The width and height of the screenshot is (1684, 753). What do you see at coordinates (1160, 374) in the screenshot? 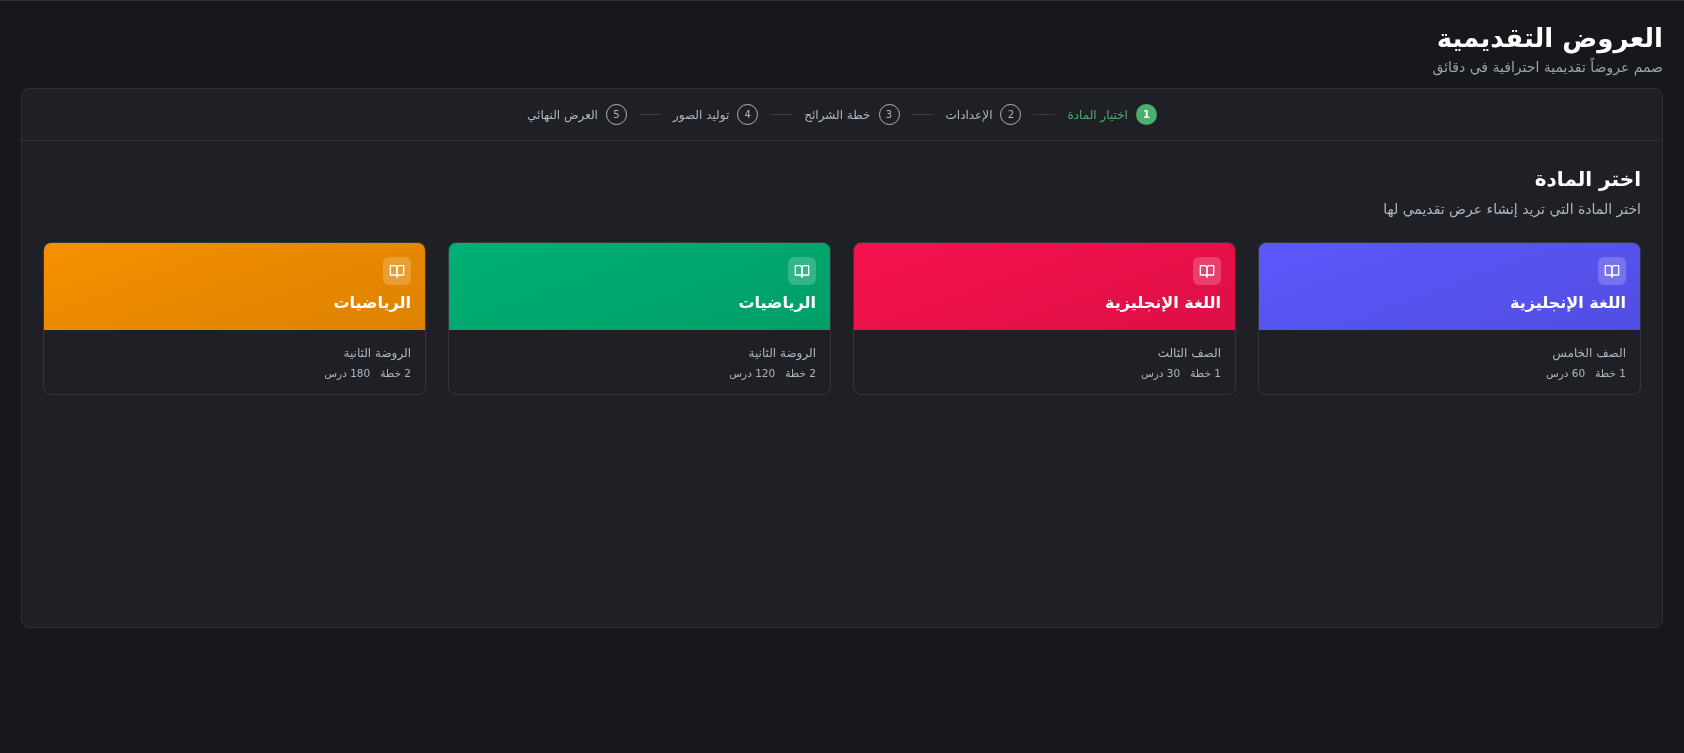
I see `lessons-count: 30 درس` at bounding box center [1160, 374].